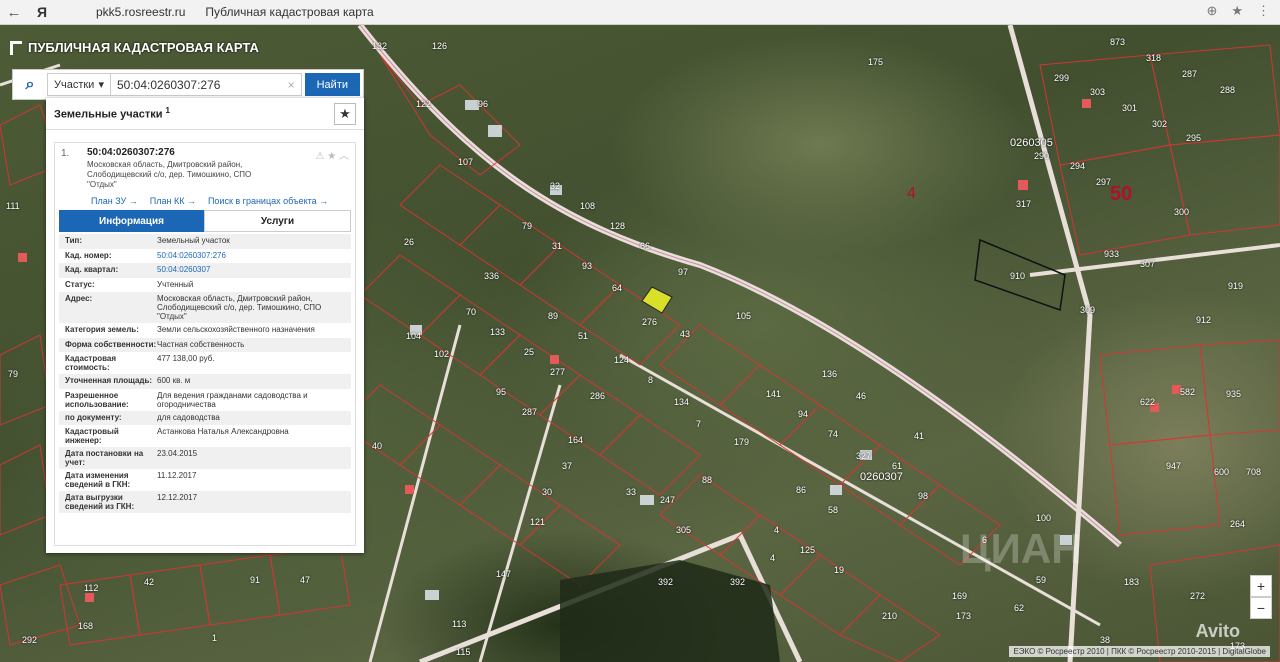 The image size is (1280, 662). What do you see at coordinates (1041, 580) in the screenshot?
I see `parcel-label: 59` at bounding box center [1041, 580].